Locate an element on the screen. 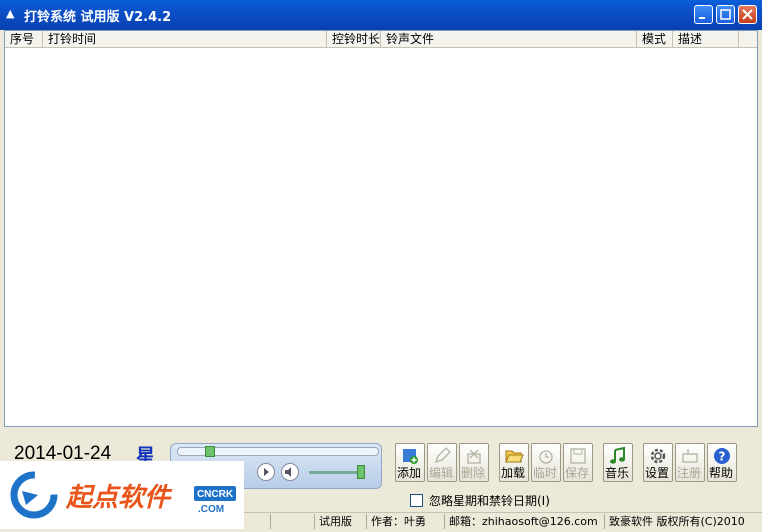 This screenshot has height=532, width=762. app-icon: ▲ is located at coordinates (12, 14).